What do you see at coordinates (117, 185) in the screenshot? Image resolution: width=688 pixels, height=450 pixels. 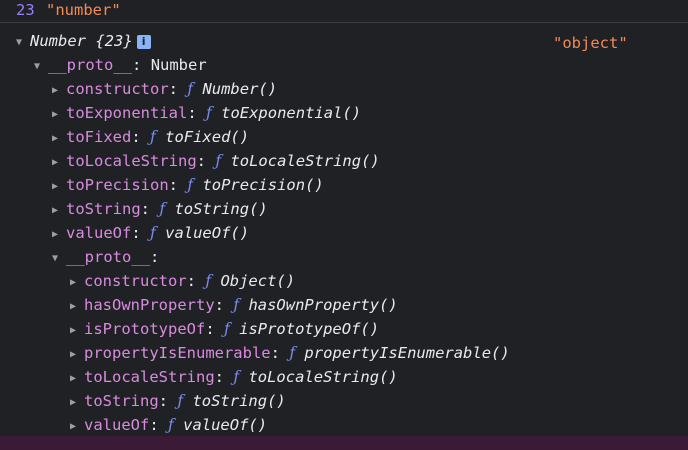 I see `property-key: toPrecision` at bounding box center [117, 185].